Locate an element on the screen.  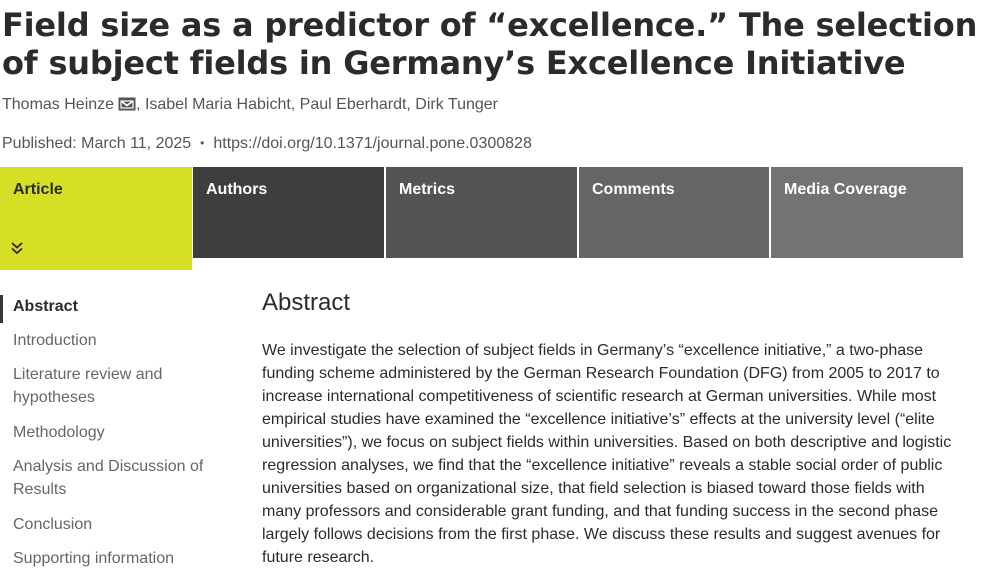
tab-metrics: Metrics is located at coordinates (481, 212).